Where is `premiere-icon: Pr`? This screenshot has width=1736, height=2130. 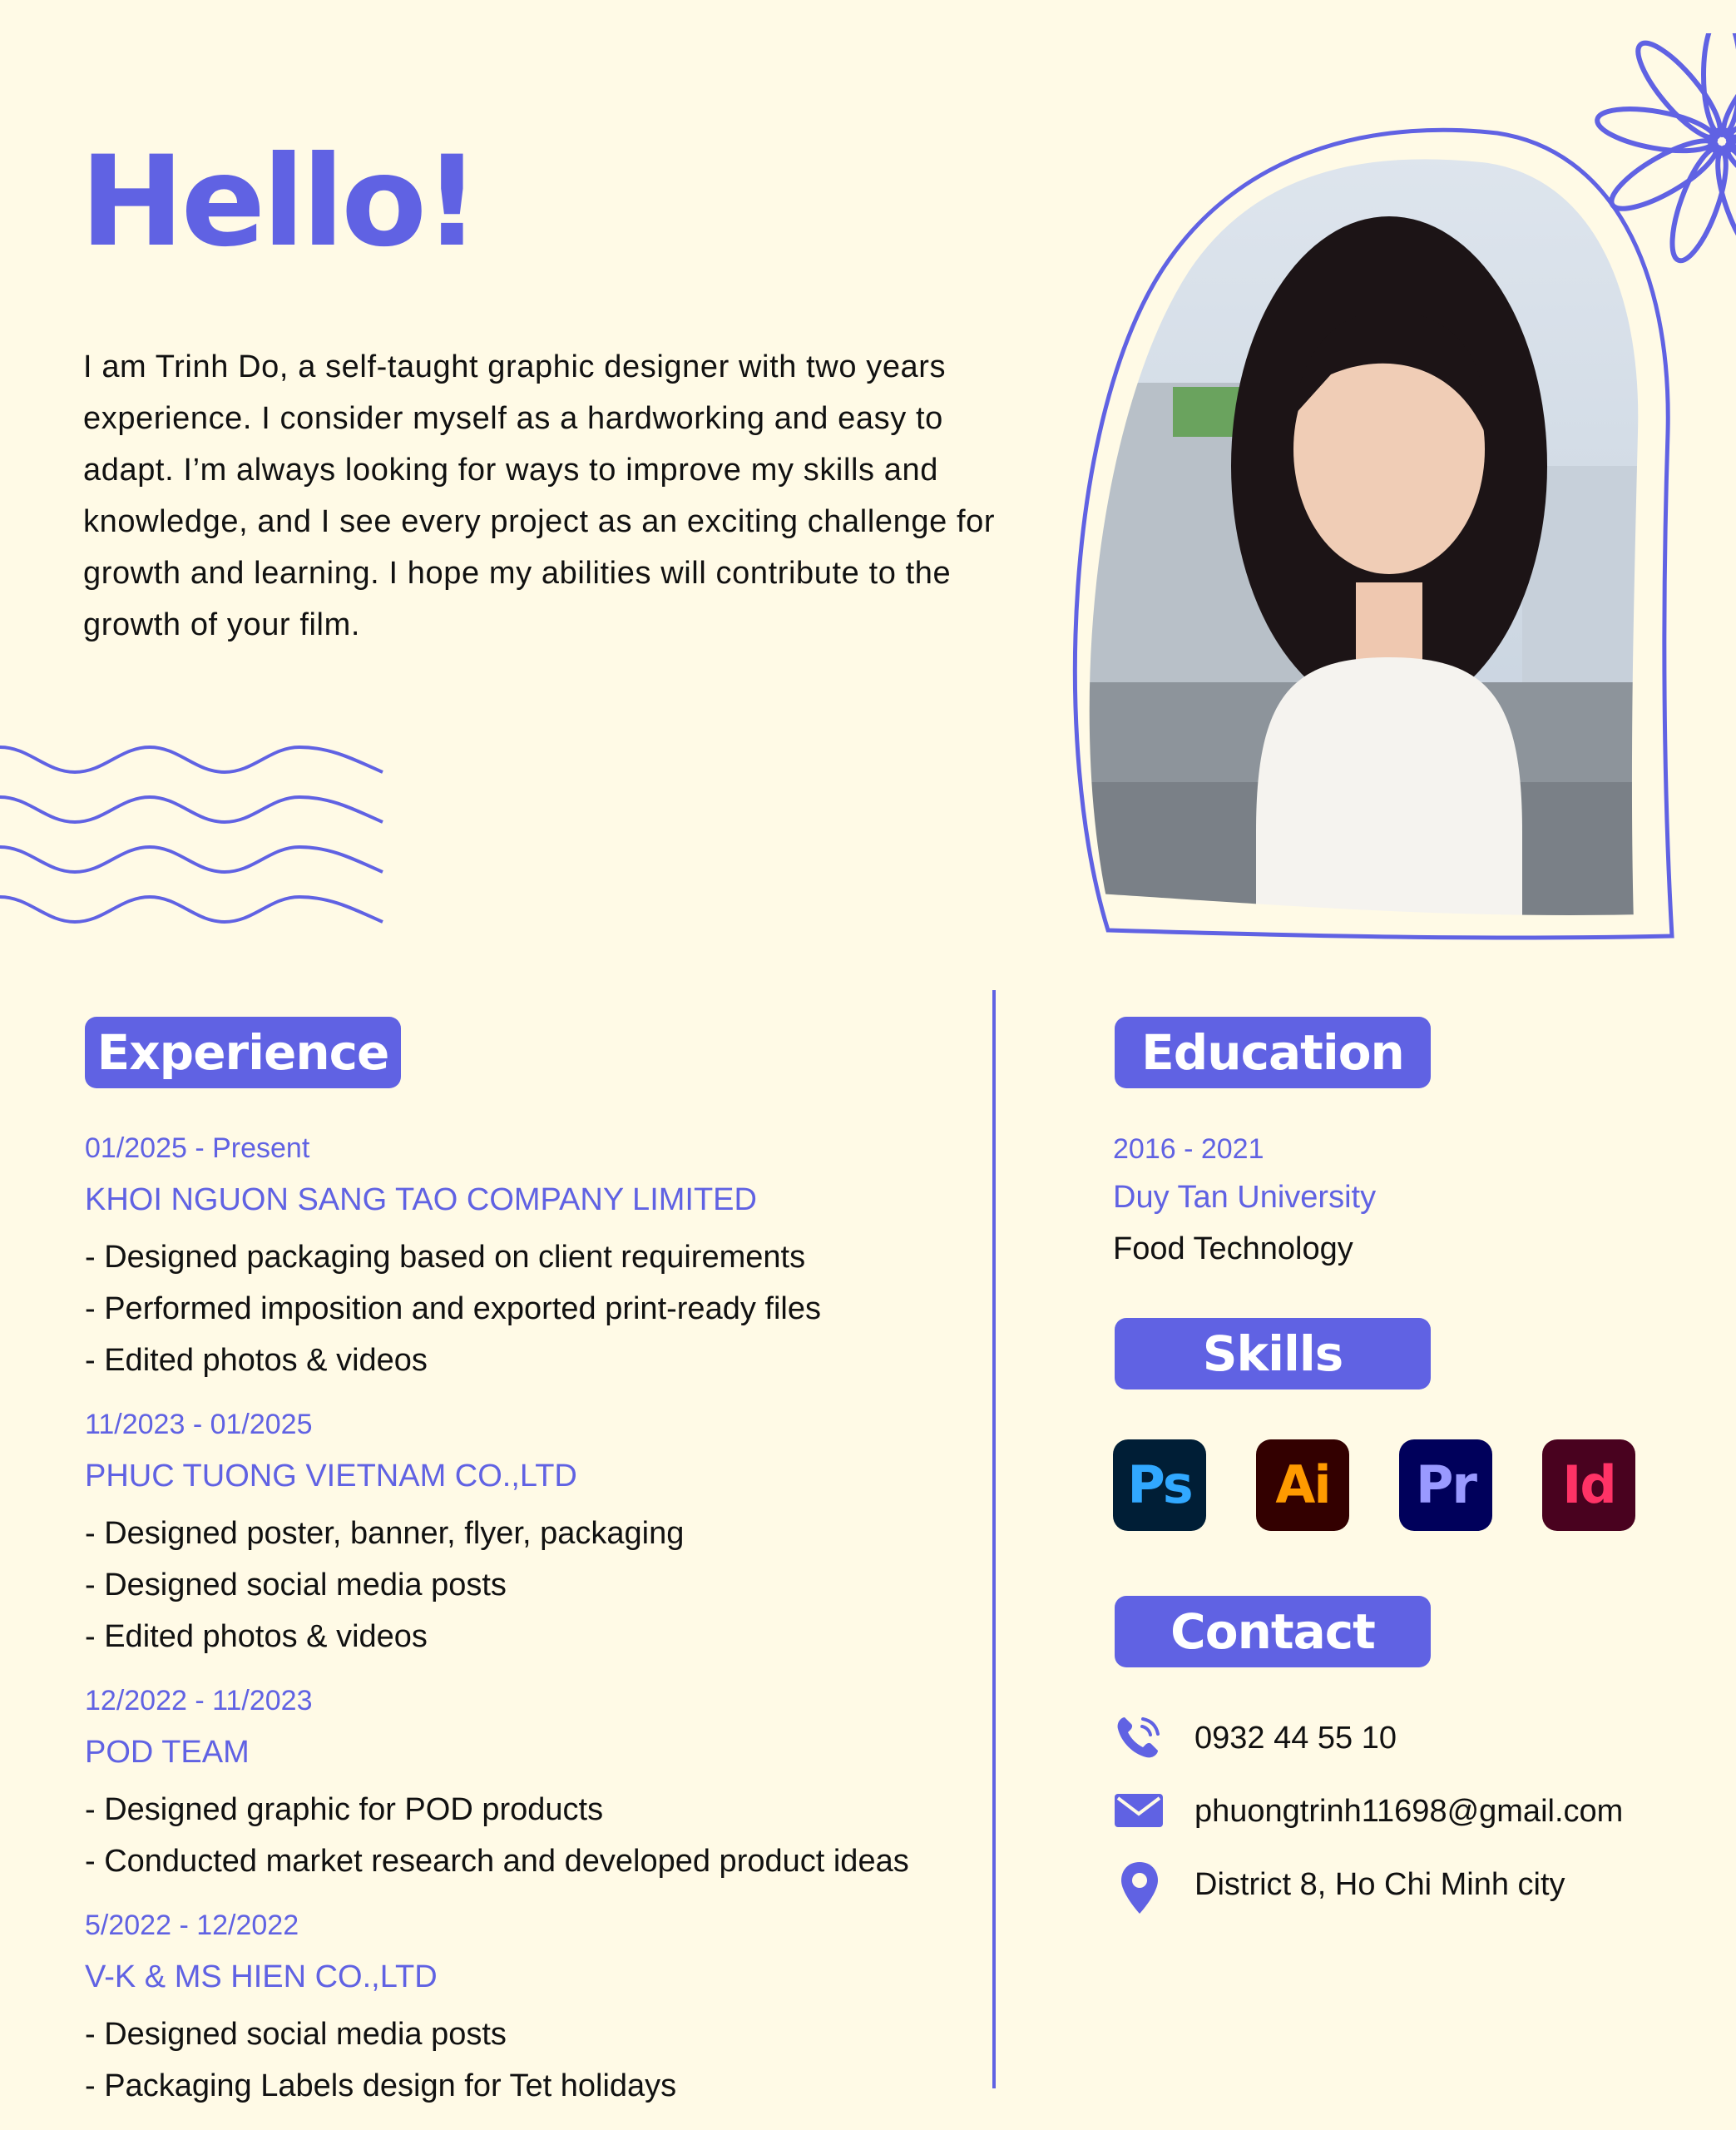
premiere-icon: Pr is located at coordinates (1445, 1485).